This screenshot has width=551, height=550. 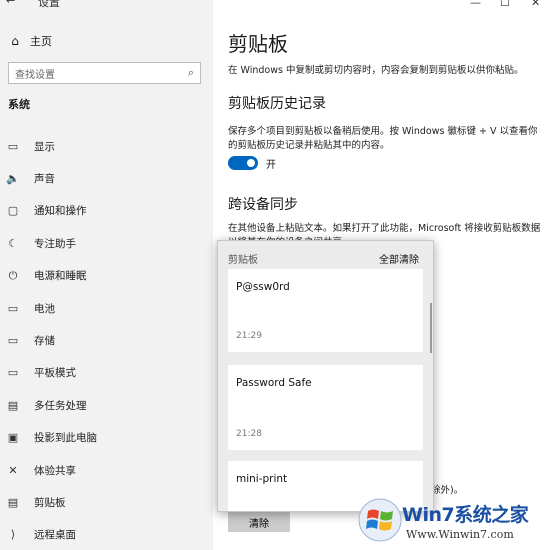 I want to click on window-titlebar: ← 设置, so click(x=106, y=6).